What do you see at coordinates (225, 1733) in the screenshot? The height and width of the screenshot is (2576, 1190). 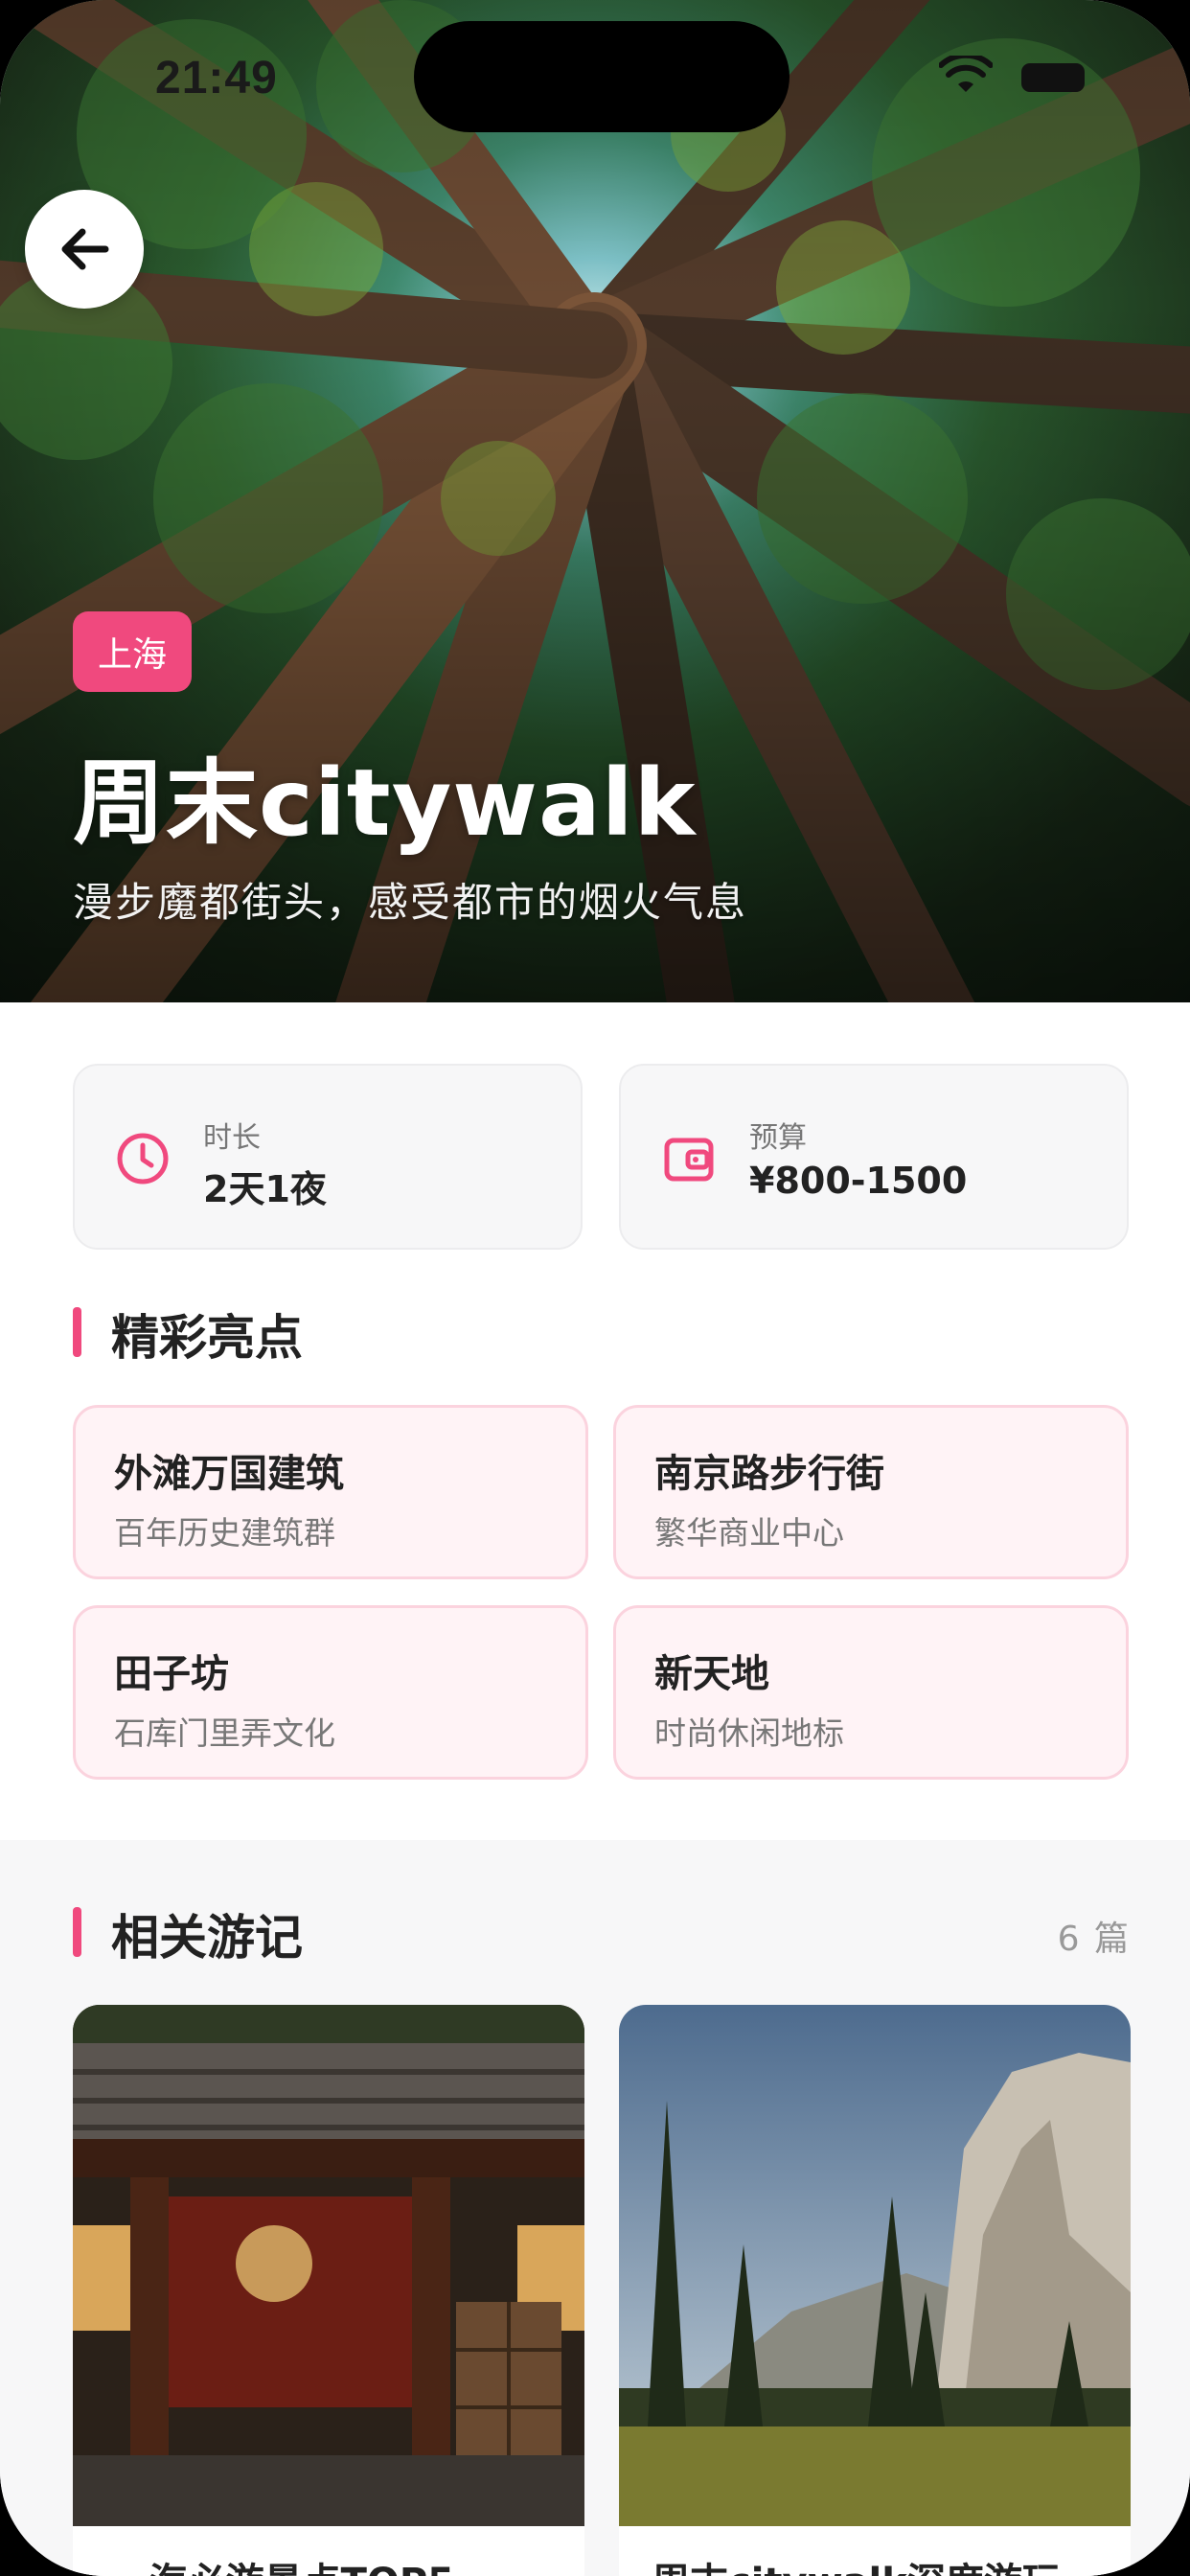 I see `highlight-desc: 石库门里弄文化` at bounding box center [225, 1733].